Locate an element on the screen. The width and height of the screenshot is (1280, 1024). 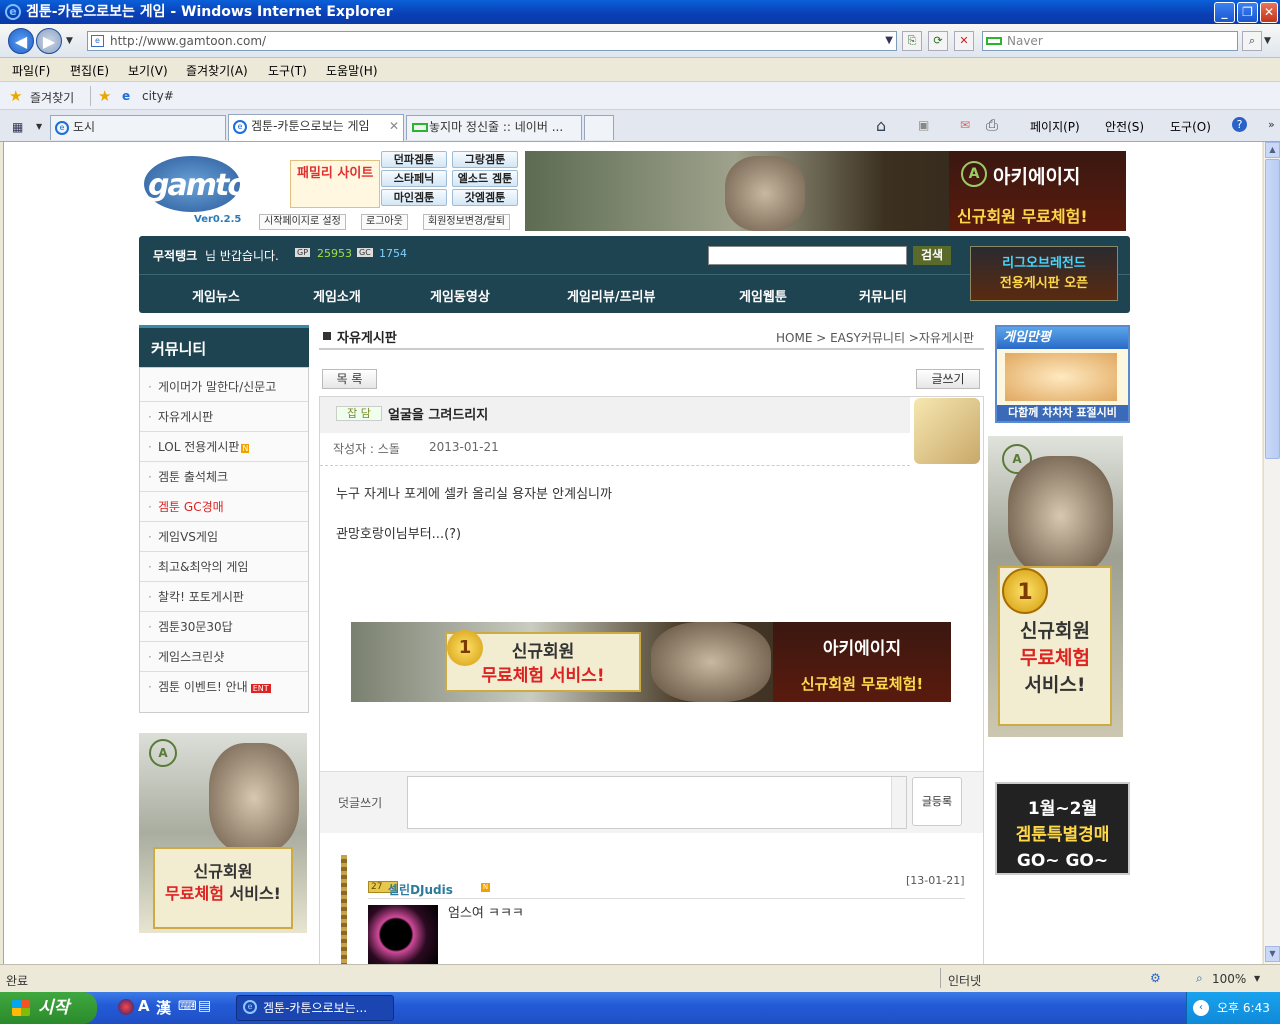
game-link-god: 갓엠겜툰 is located at coordinates (485, 197).